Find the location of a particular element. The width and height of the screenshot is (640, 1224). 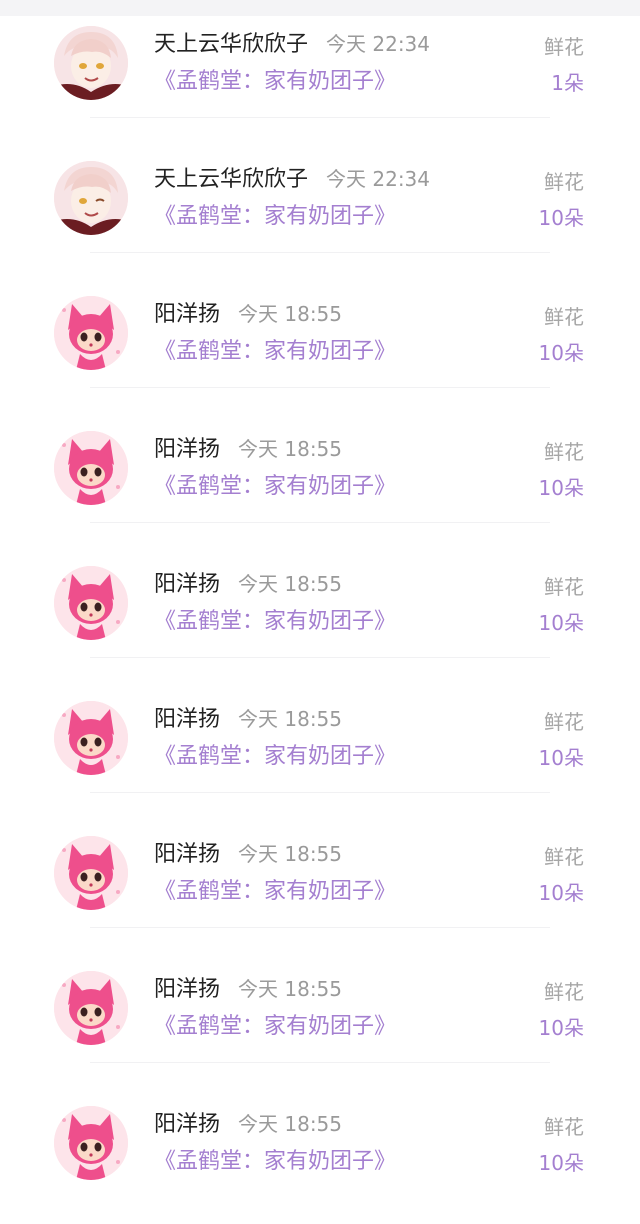

gift-record-row: 天上云华欣欣子 今天 22:34 《孟鹤堂：家有奶团子》 鲜花 10朵 is located at coordinates (320, 211).